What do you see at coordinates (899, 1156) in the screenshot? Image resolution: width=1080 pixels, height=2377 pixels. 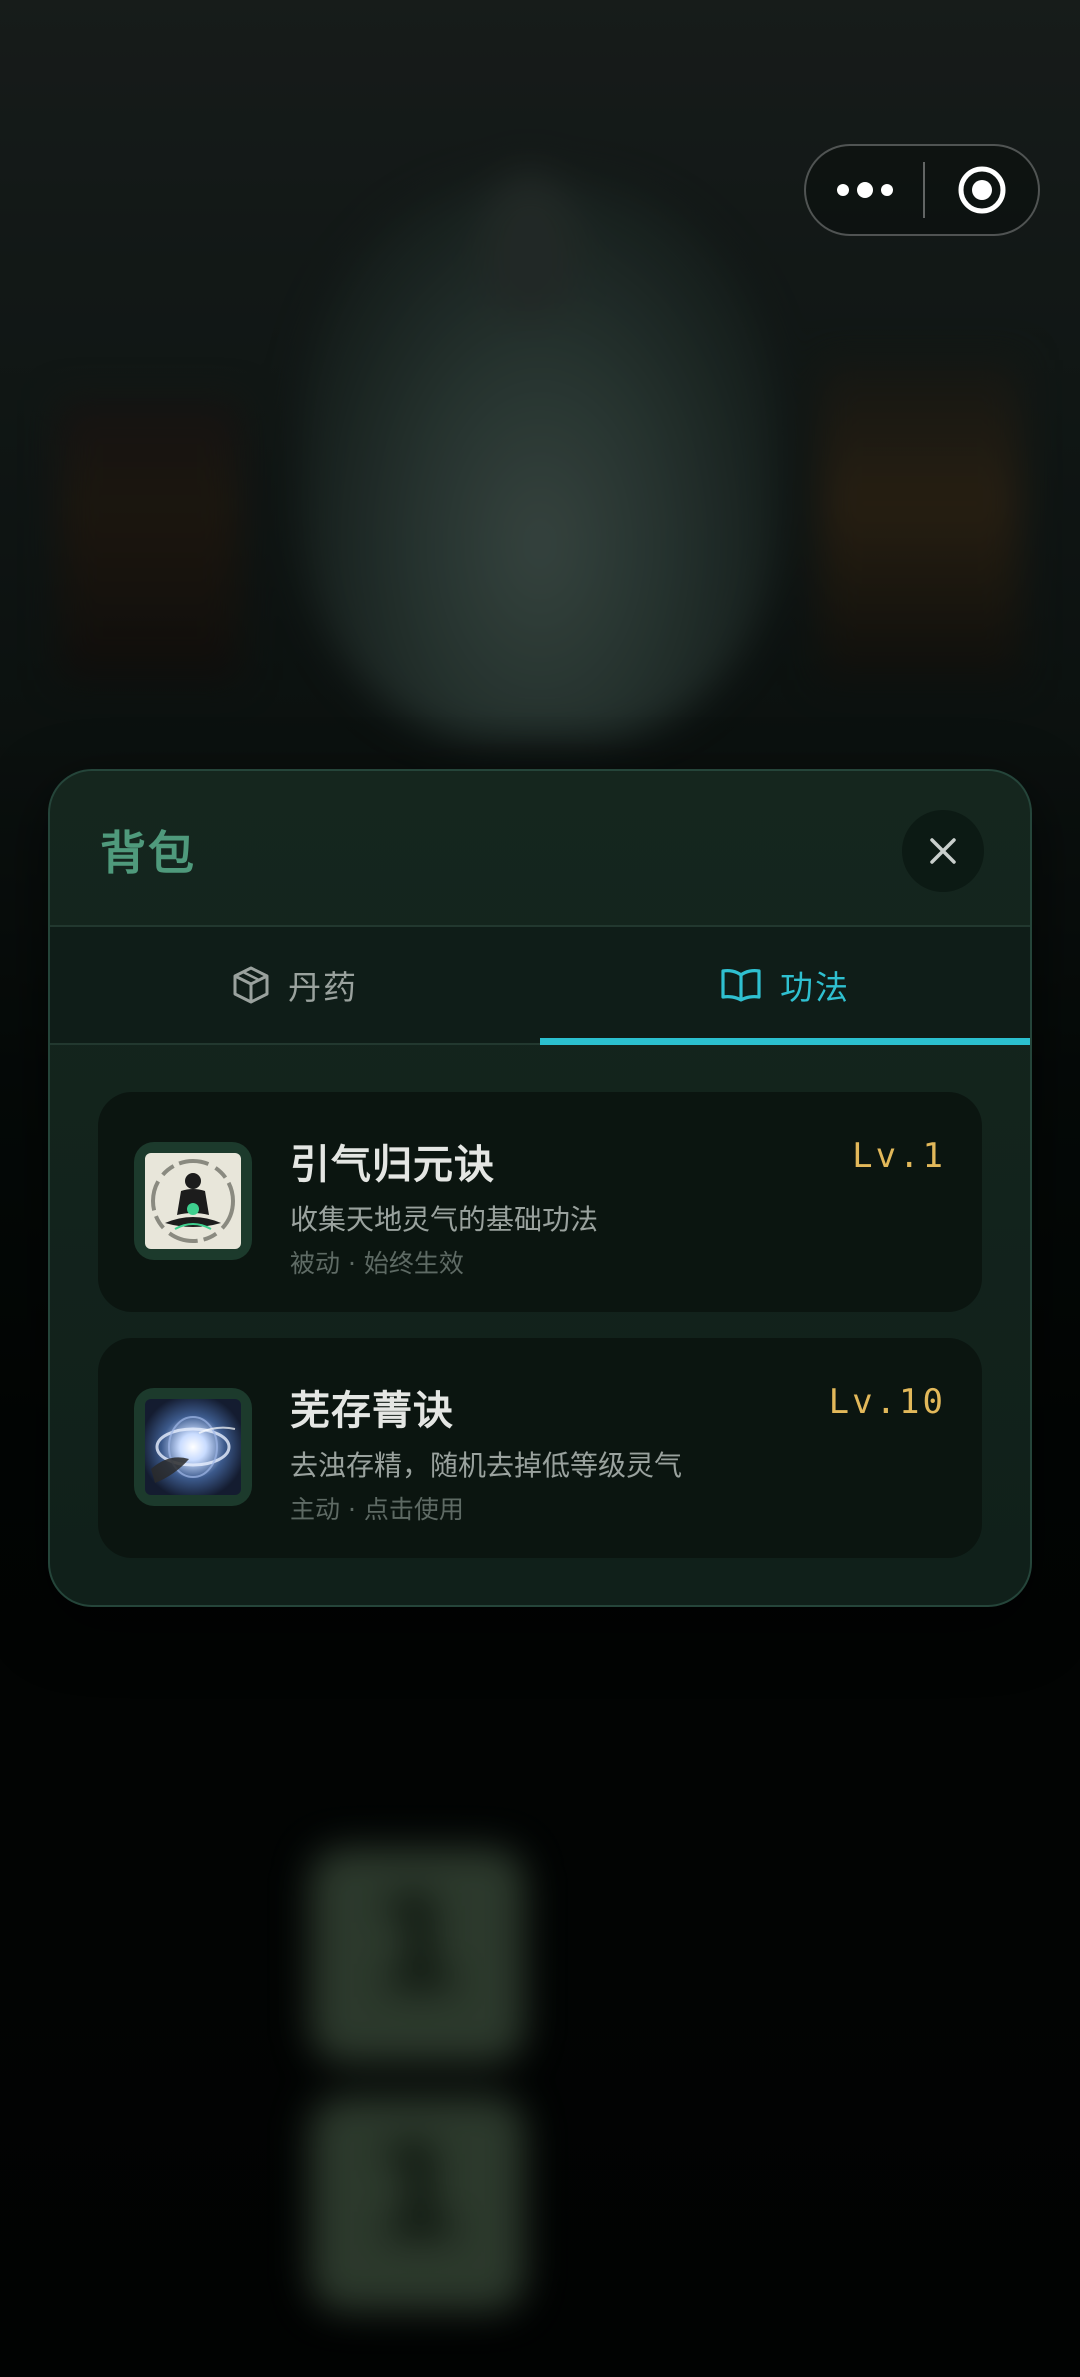 I see `skill-level: Lv.1` at bounding box center [899, 1156].